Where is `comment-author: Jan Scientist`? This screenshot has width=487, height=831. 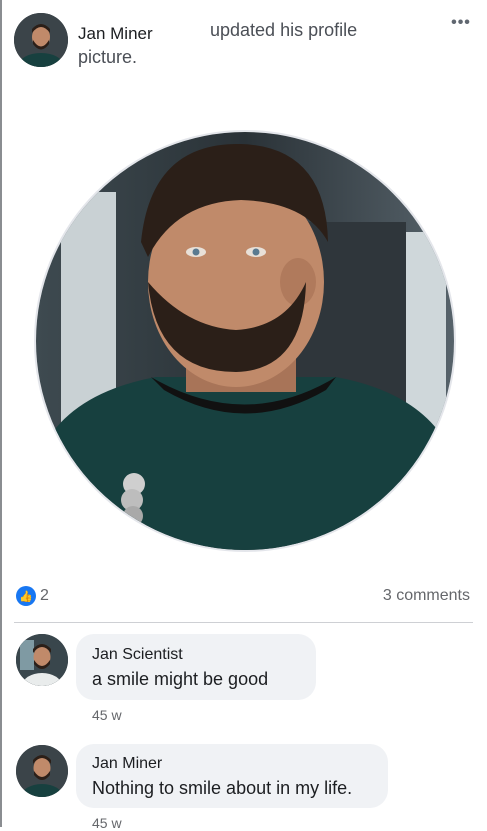 comment-author: Jan Scientist is located at coordinates (137, 655).